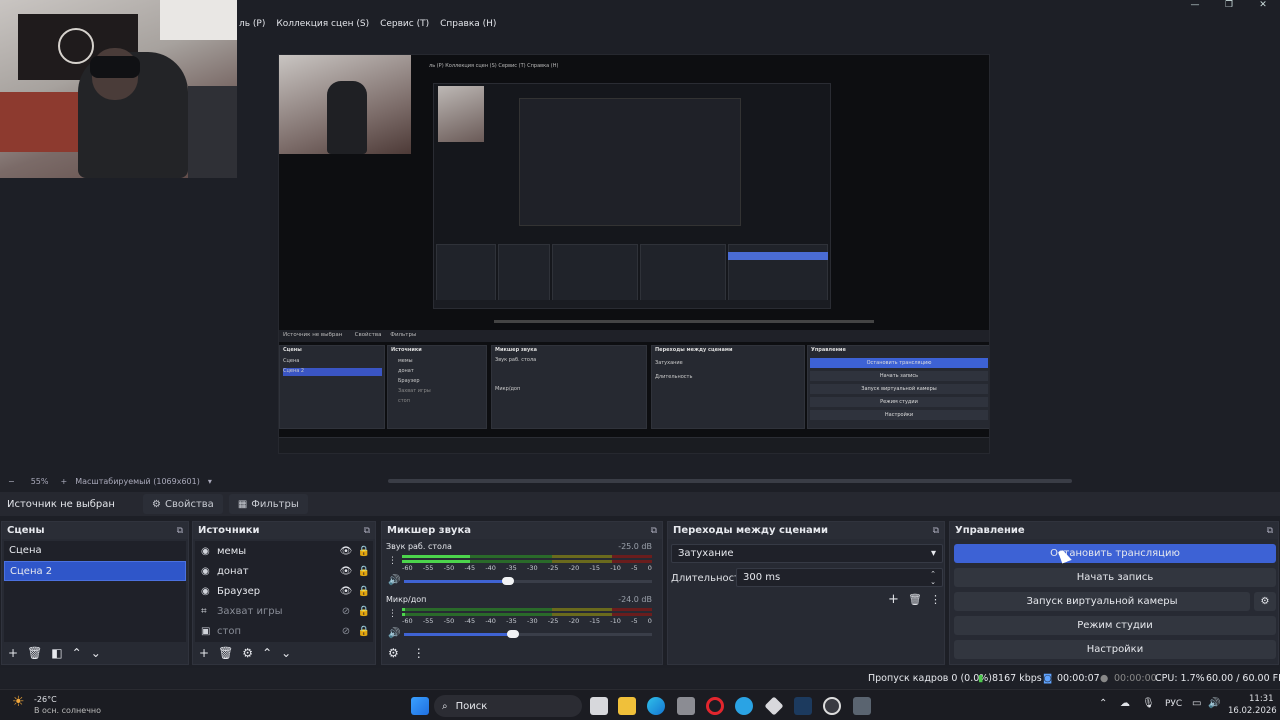  Describe the element at coordinates (1115, 625) in the screenshot. I see `studio-mode-button: Режим студии` at that location.